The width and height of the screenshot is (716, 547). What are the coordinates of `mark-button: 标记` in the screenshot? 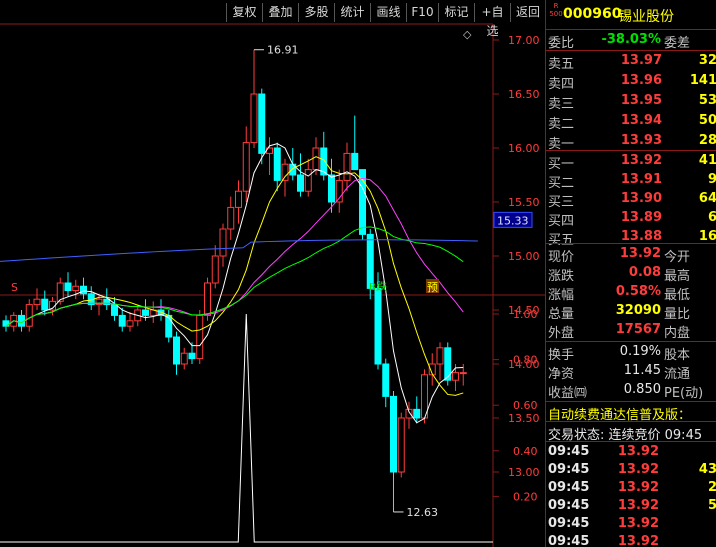 It's located at (456, 12).